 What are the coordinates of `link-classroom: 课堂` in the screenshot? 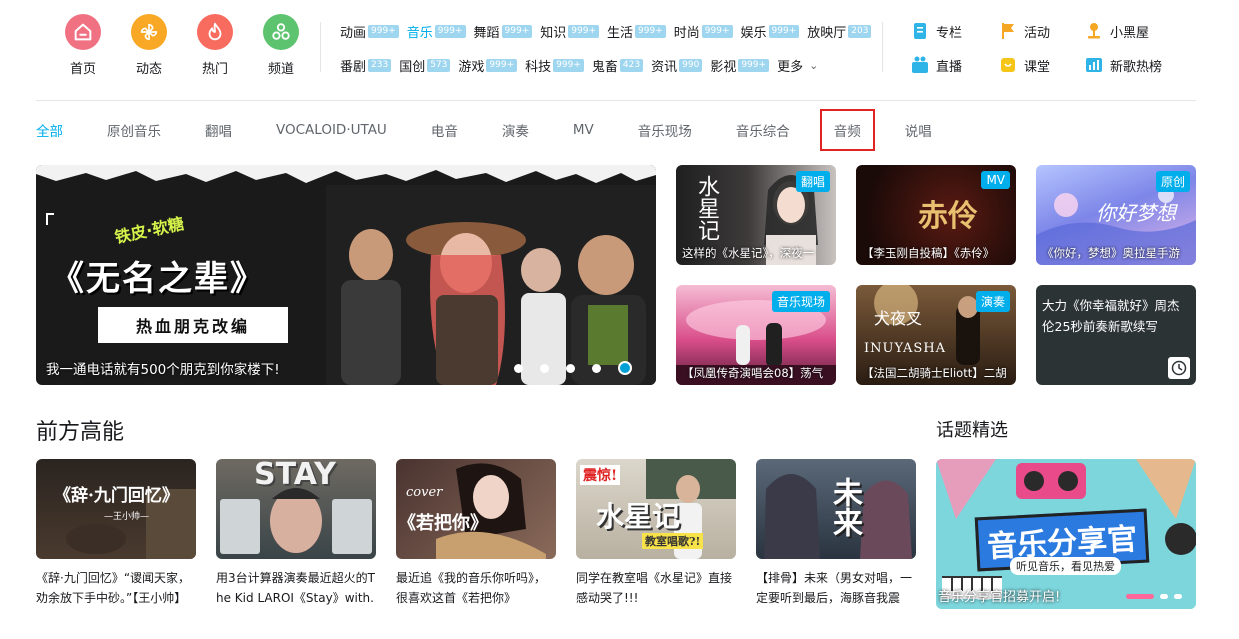 It's located at (1041, 65).